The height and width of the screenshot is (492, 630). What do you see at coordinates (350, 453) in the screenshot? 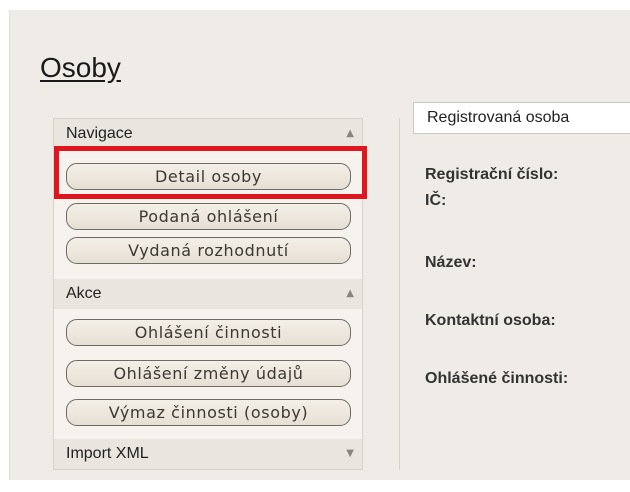
I see `chevron-down-icon: ▼` at bounding box center [350, 453].